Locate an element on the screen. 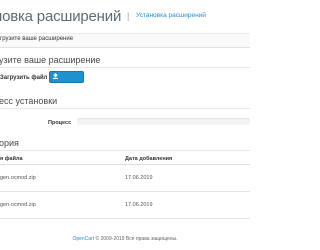 The height and width of the screenshot is (250, 320). footer: OpenCart © 2009-2019 Все права защищены. is located at coordinates (125, 239).